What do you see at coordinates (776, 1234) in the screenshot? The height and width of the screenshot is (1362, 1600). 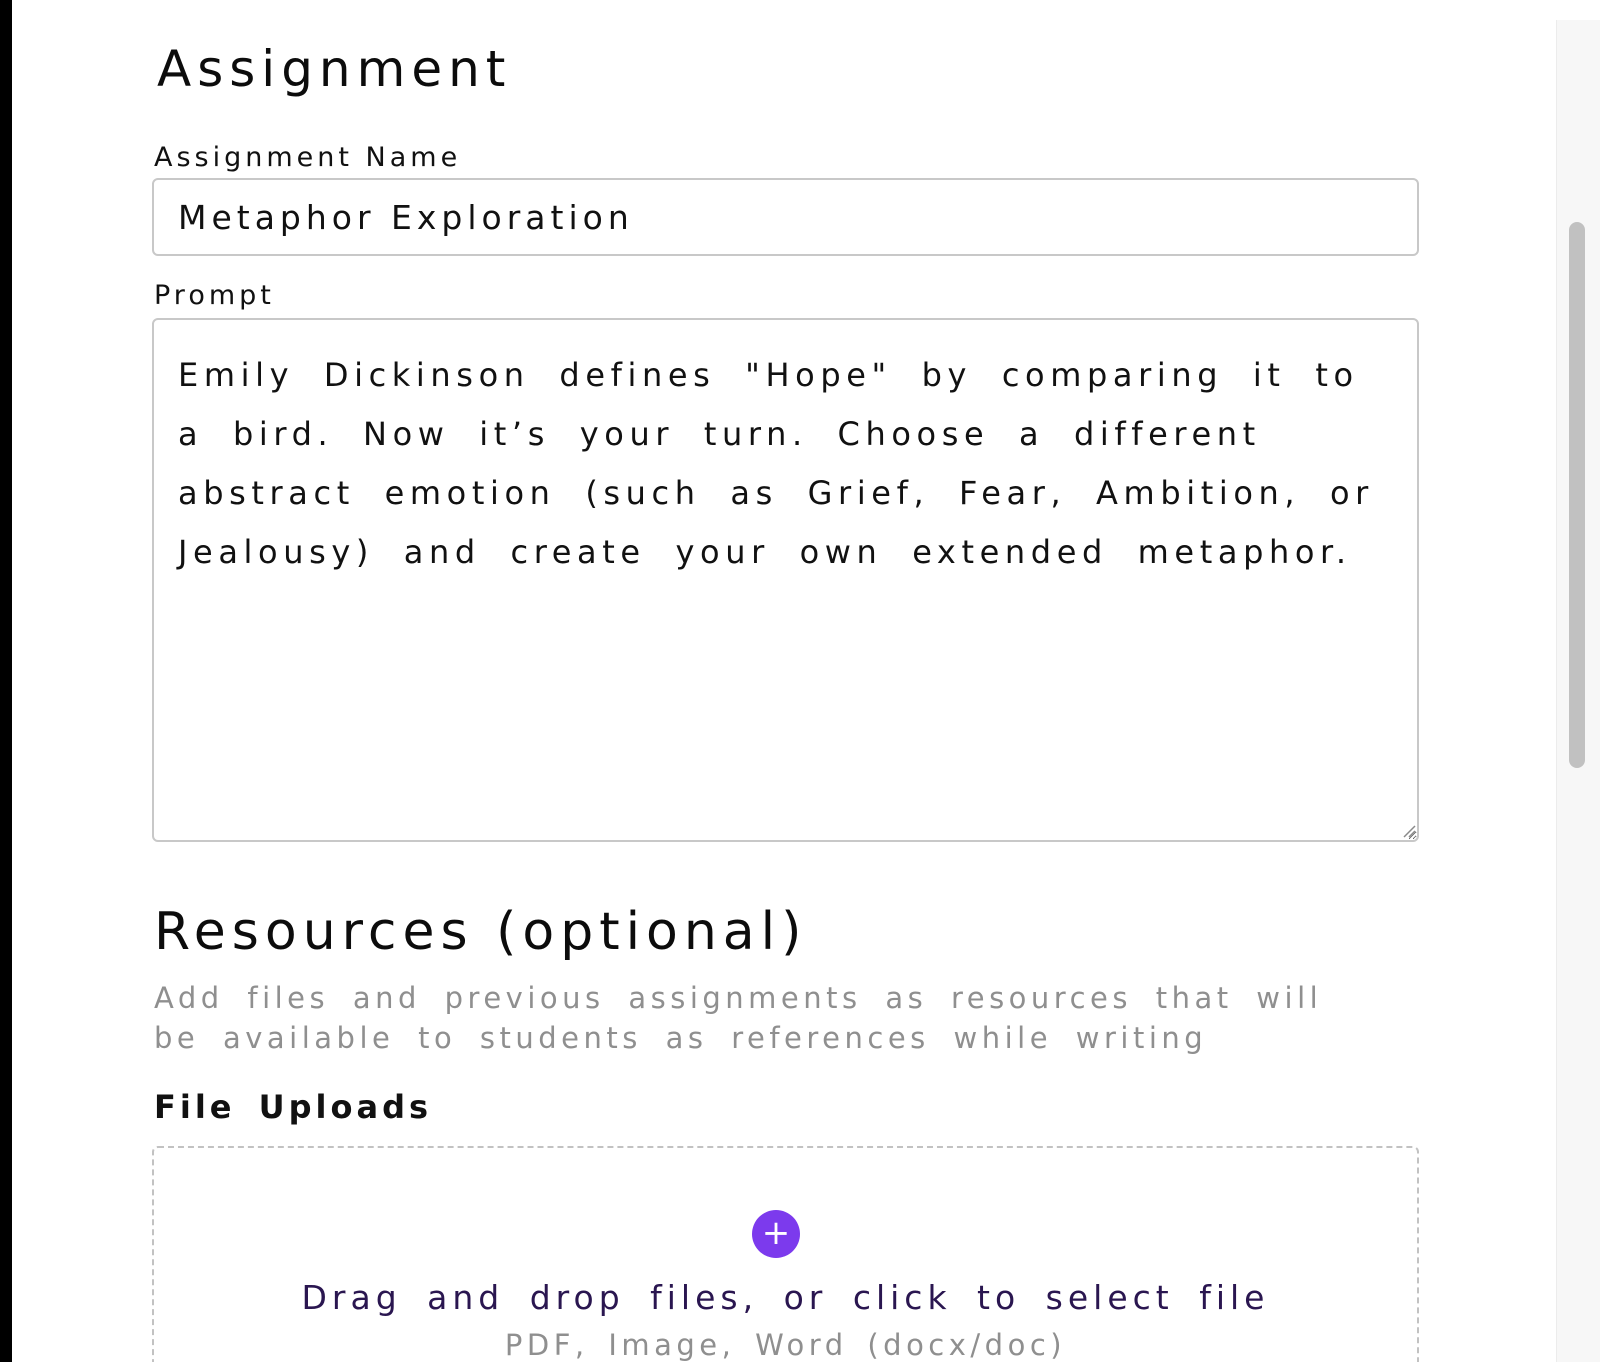 I see `plus-icon: +` at bounding box center [776, 1234].